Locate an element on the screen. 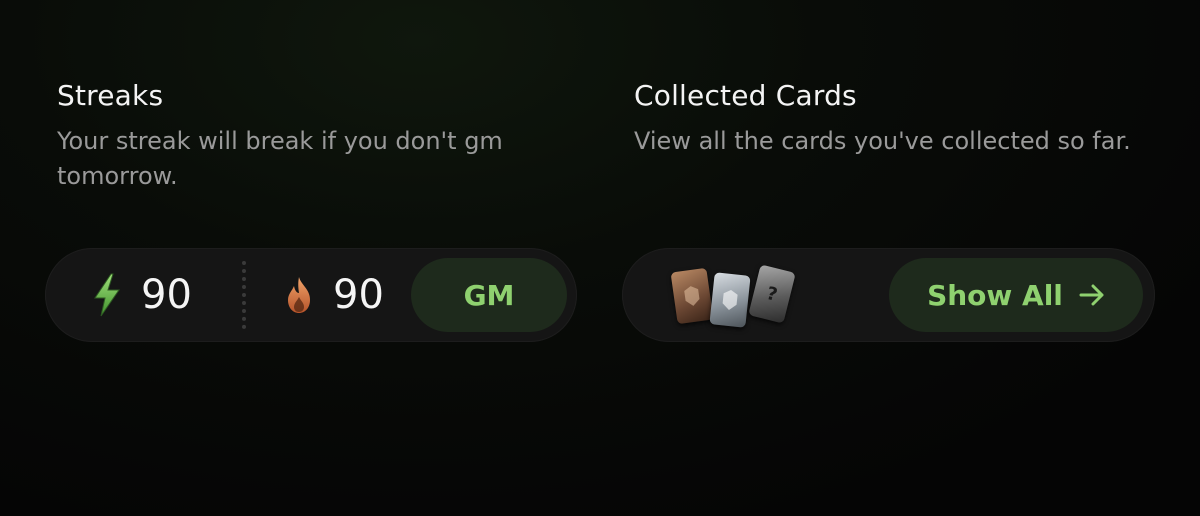  card-stack: ? is located at coordinates (740, 296).